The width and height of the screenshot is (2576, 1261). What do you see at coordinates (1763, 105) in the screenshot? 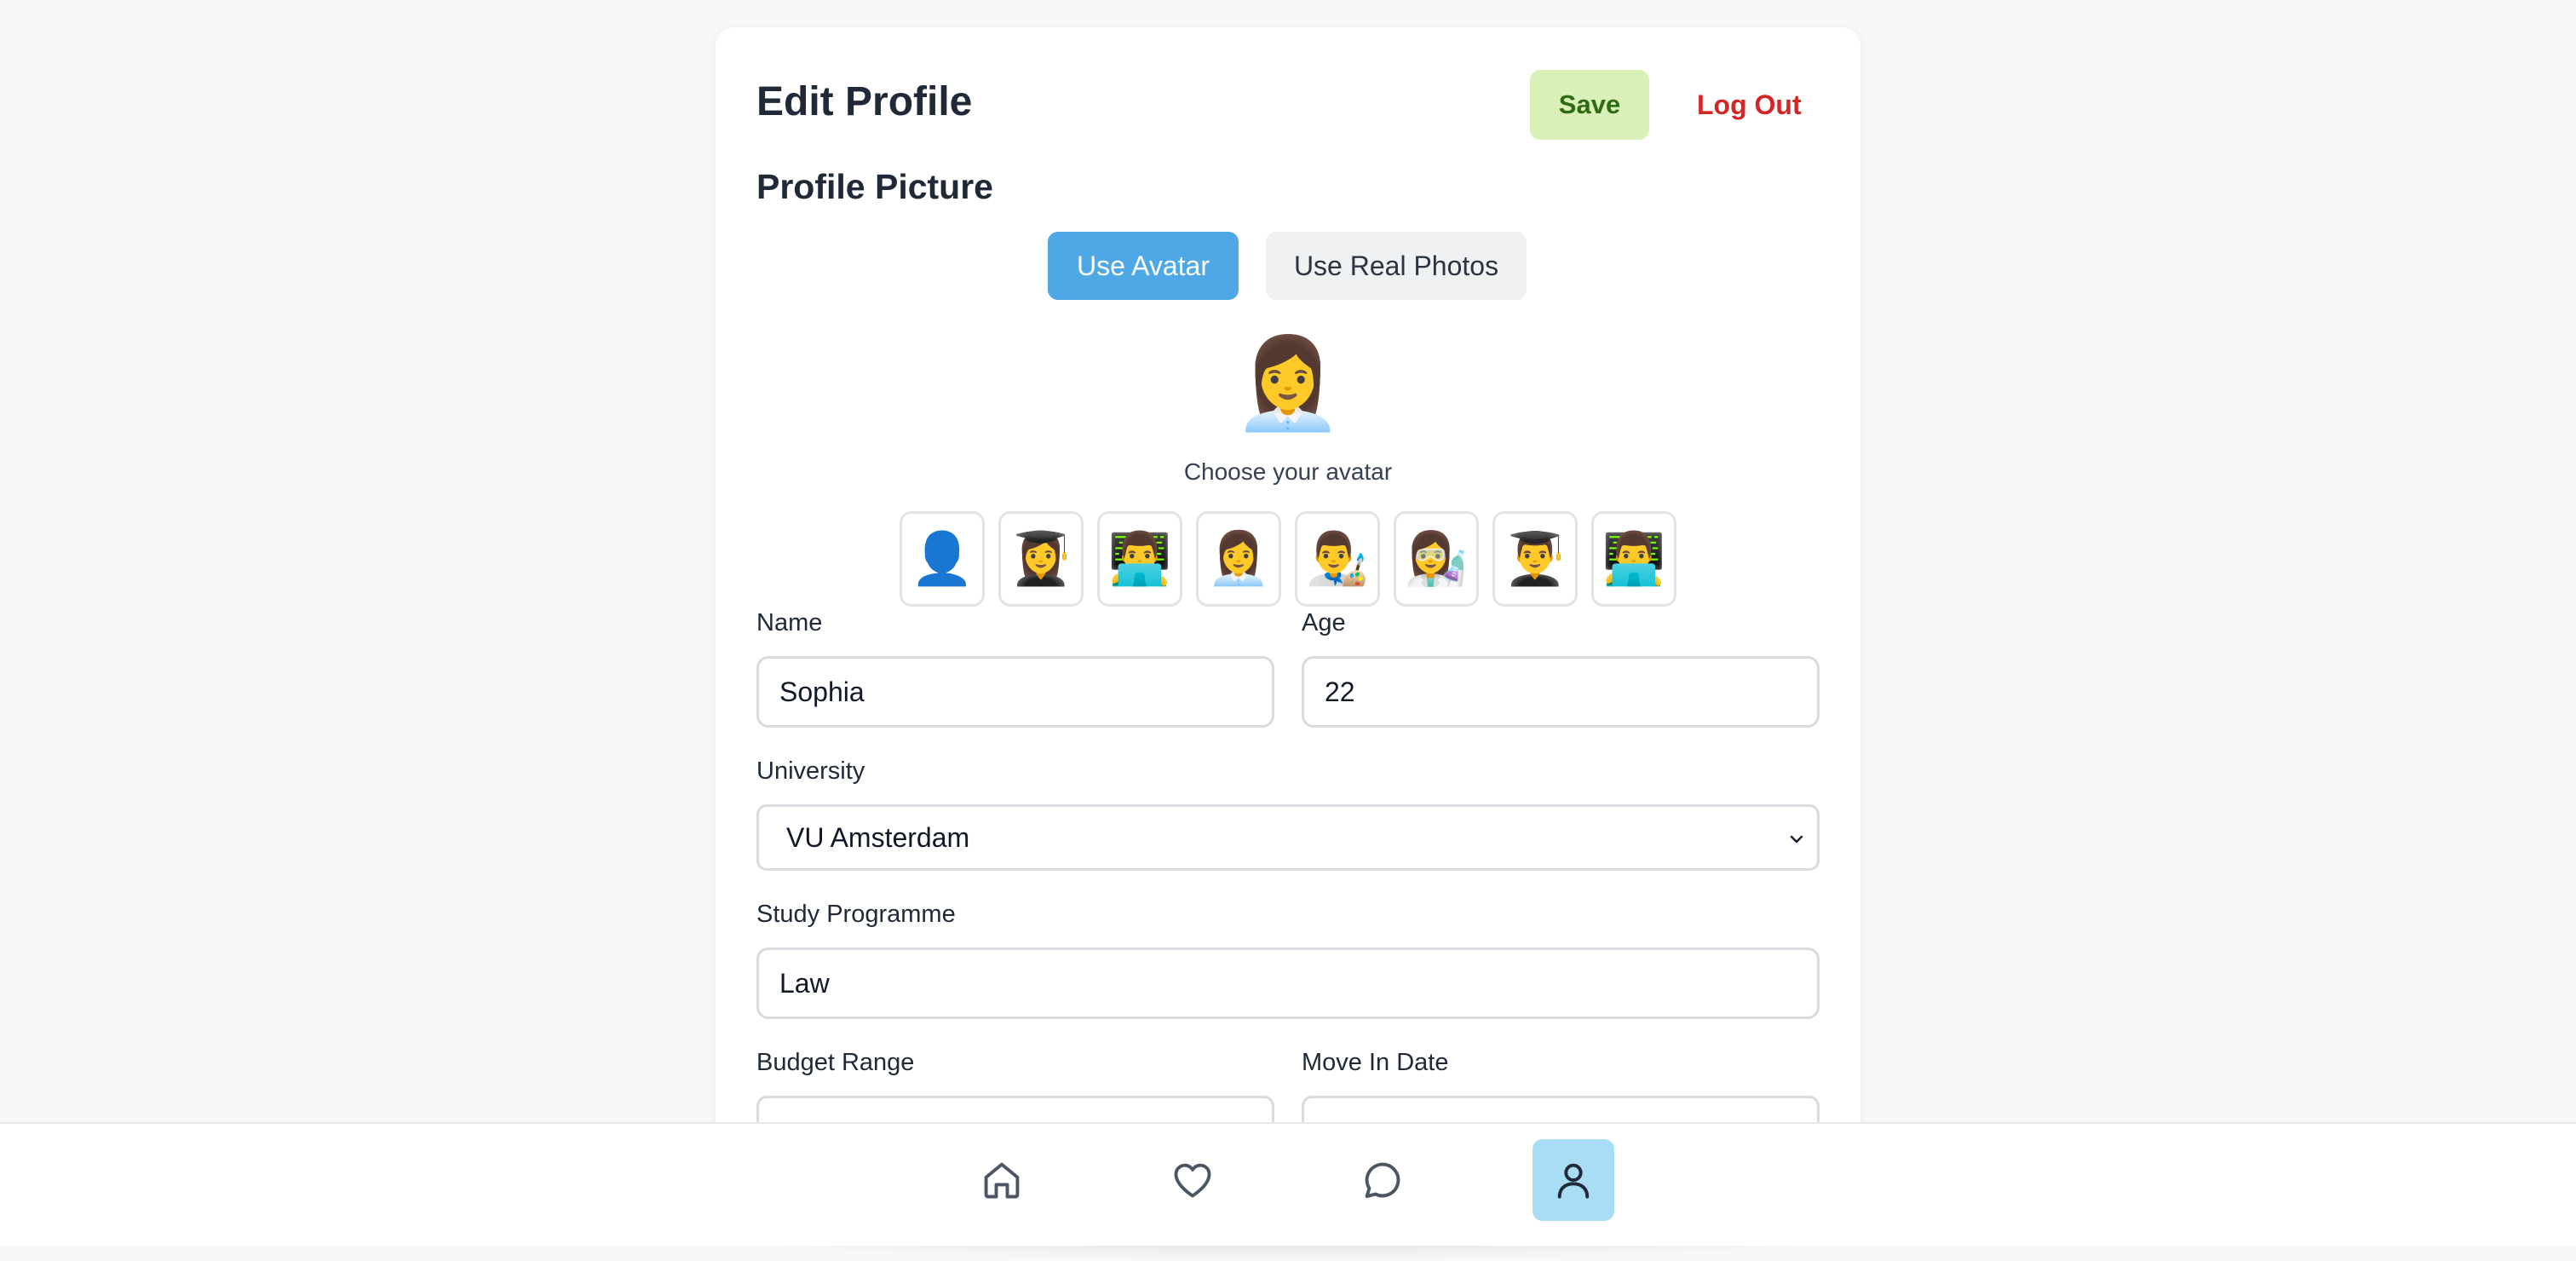
I see `logout-button: Log Out` at bounding box center [1763, 105].